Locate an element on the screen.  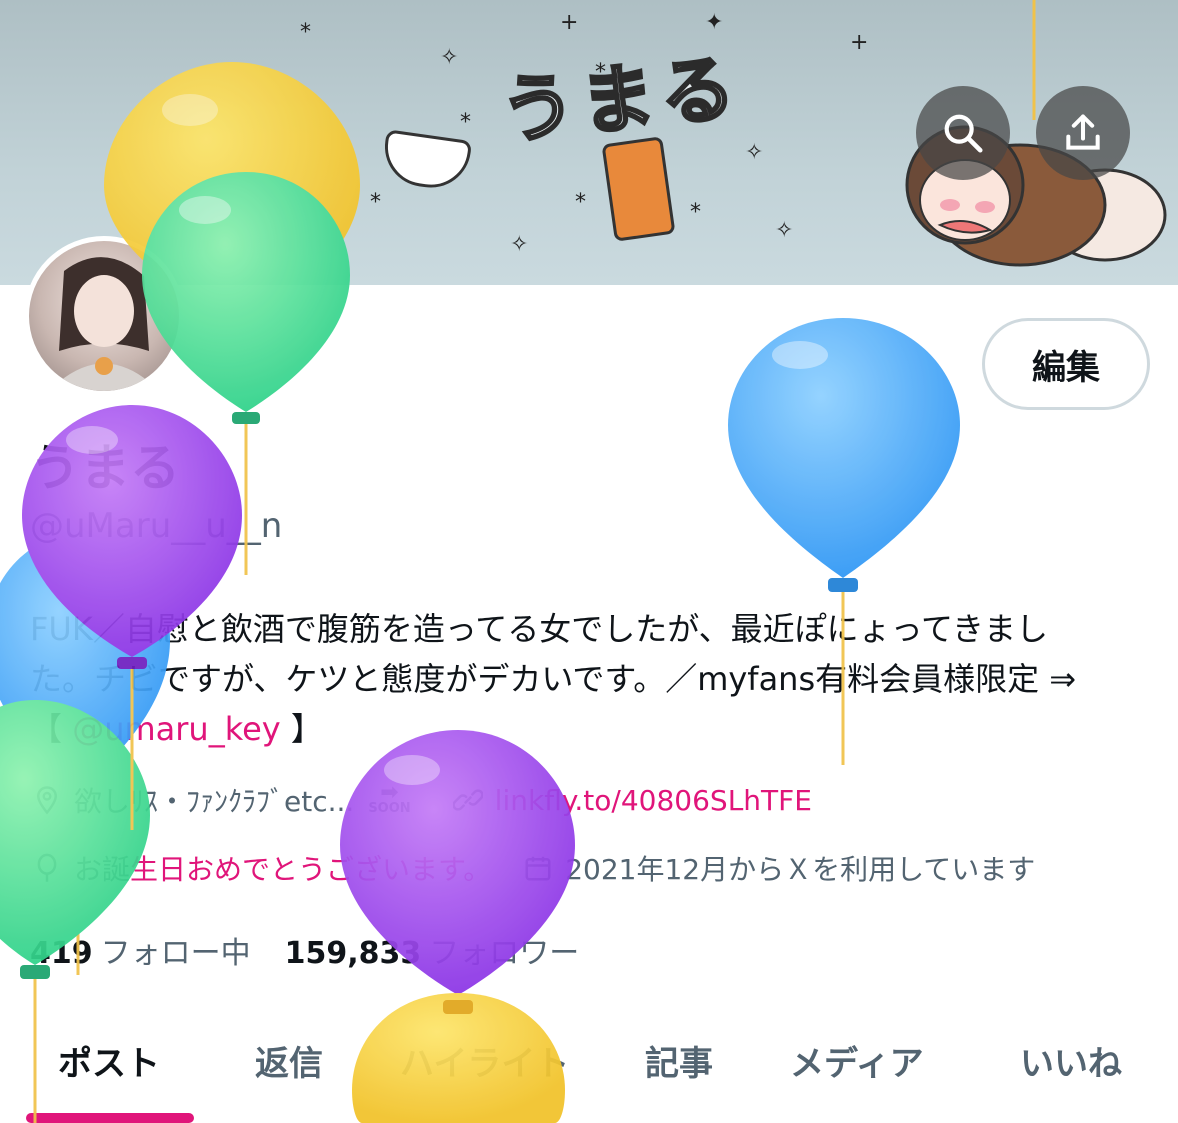
tab-posts: ポスト is located at coordinates (109, 1060).